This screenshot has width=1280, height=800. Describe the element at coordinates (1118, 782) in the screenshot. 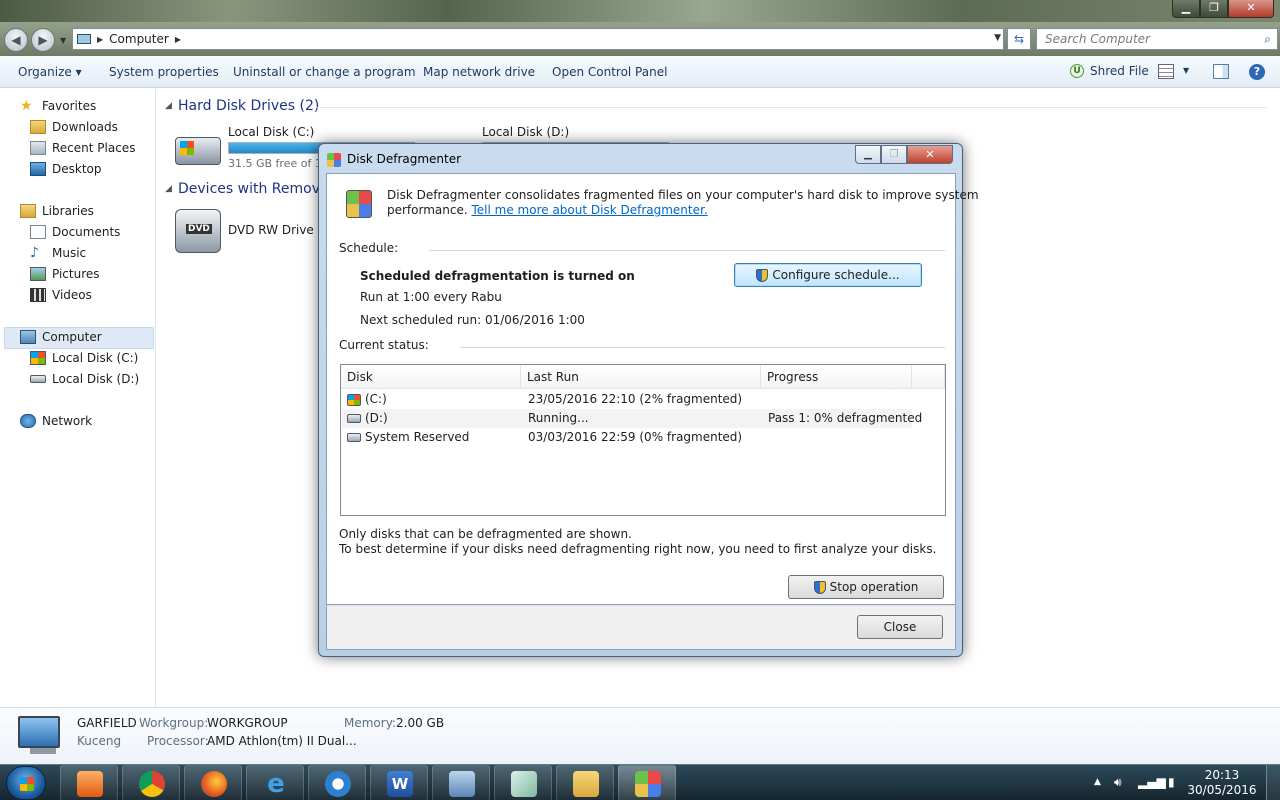

I see `volume-icon: 🔊︎` at that location.